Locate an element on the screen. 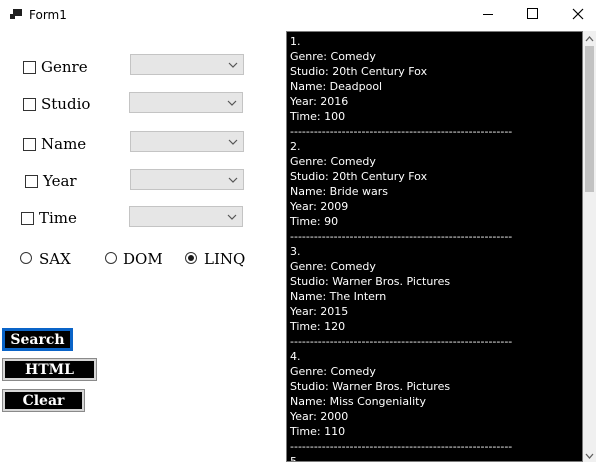 Image resolution: width=596 pixels, height=467 pixels. time-label: Time is located at coordinates (58, 218).